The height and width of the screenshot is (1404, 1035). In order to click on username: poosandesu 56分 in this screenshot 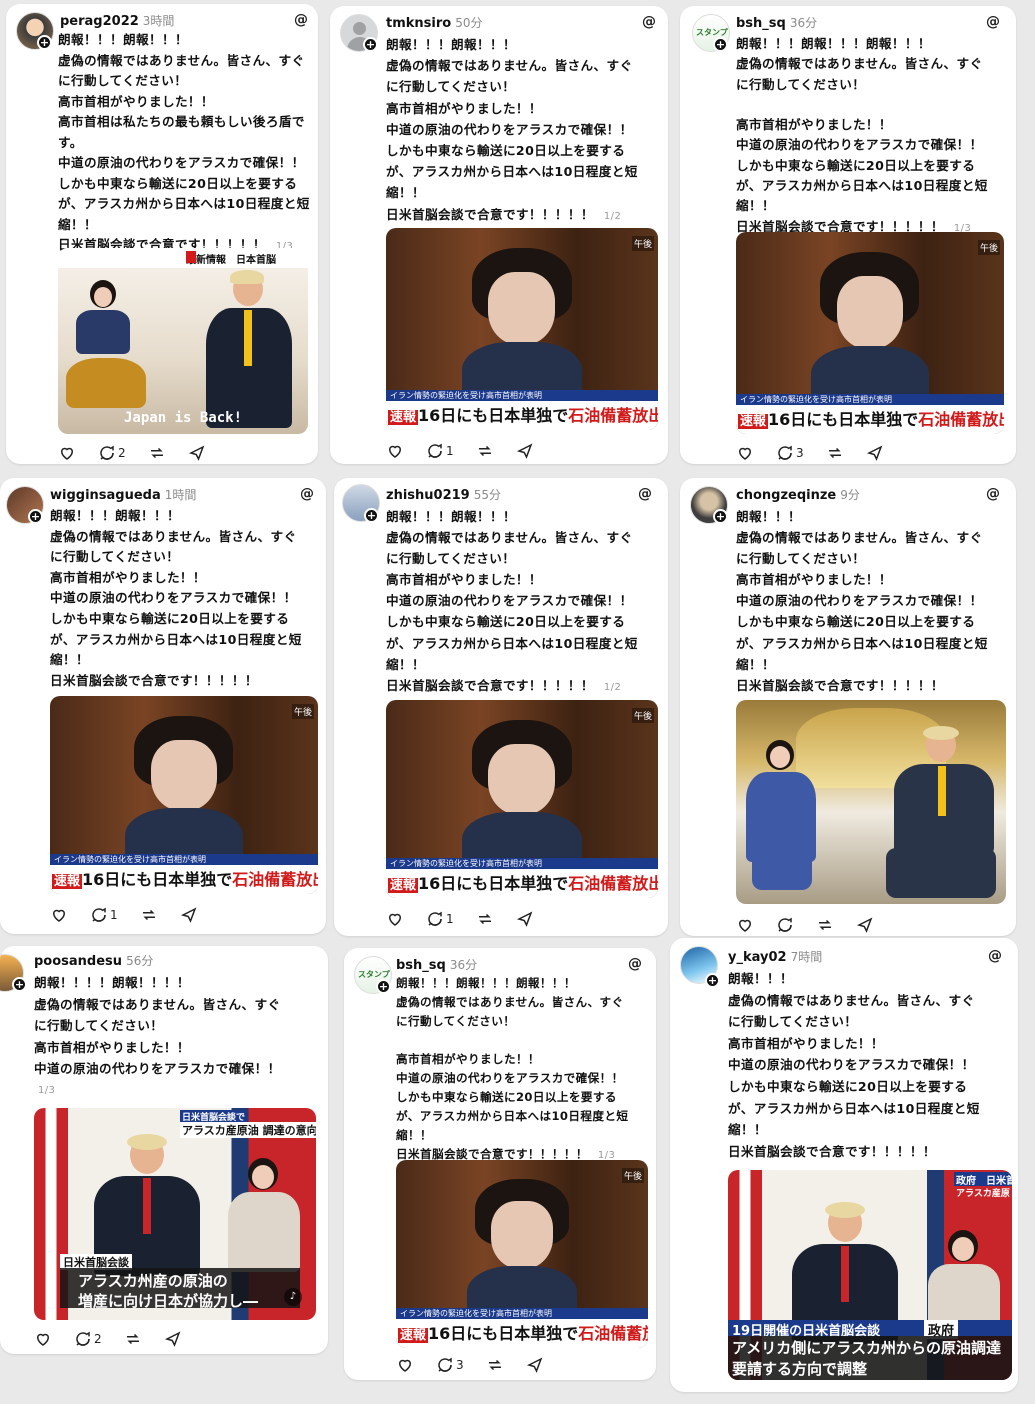, I will do `click(93, 960)`.